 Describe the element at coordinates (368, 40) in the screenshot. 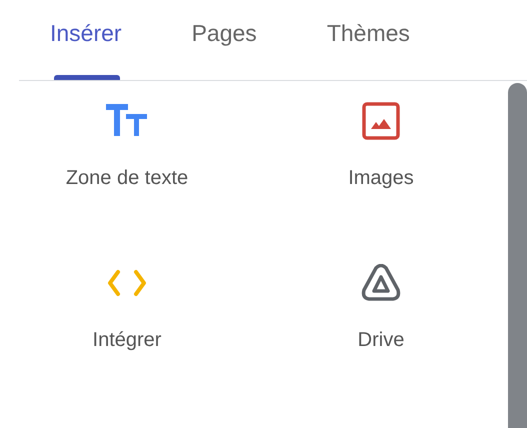

I see `tab: Thèmes` at that location.